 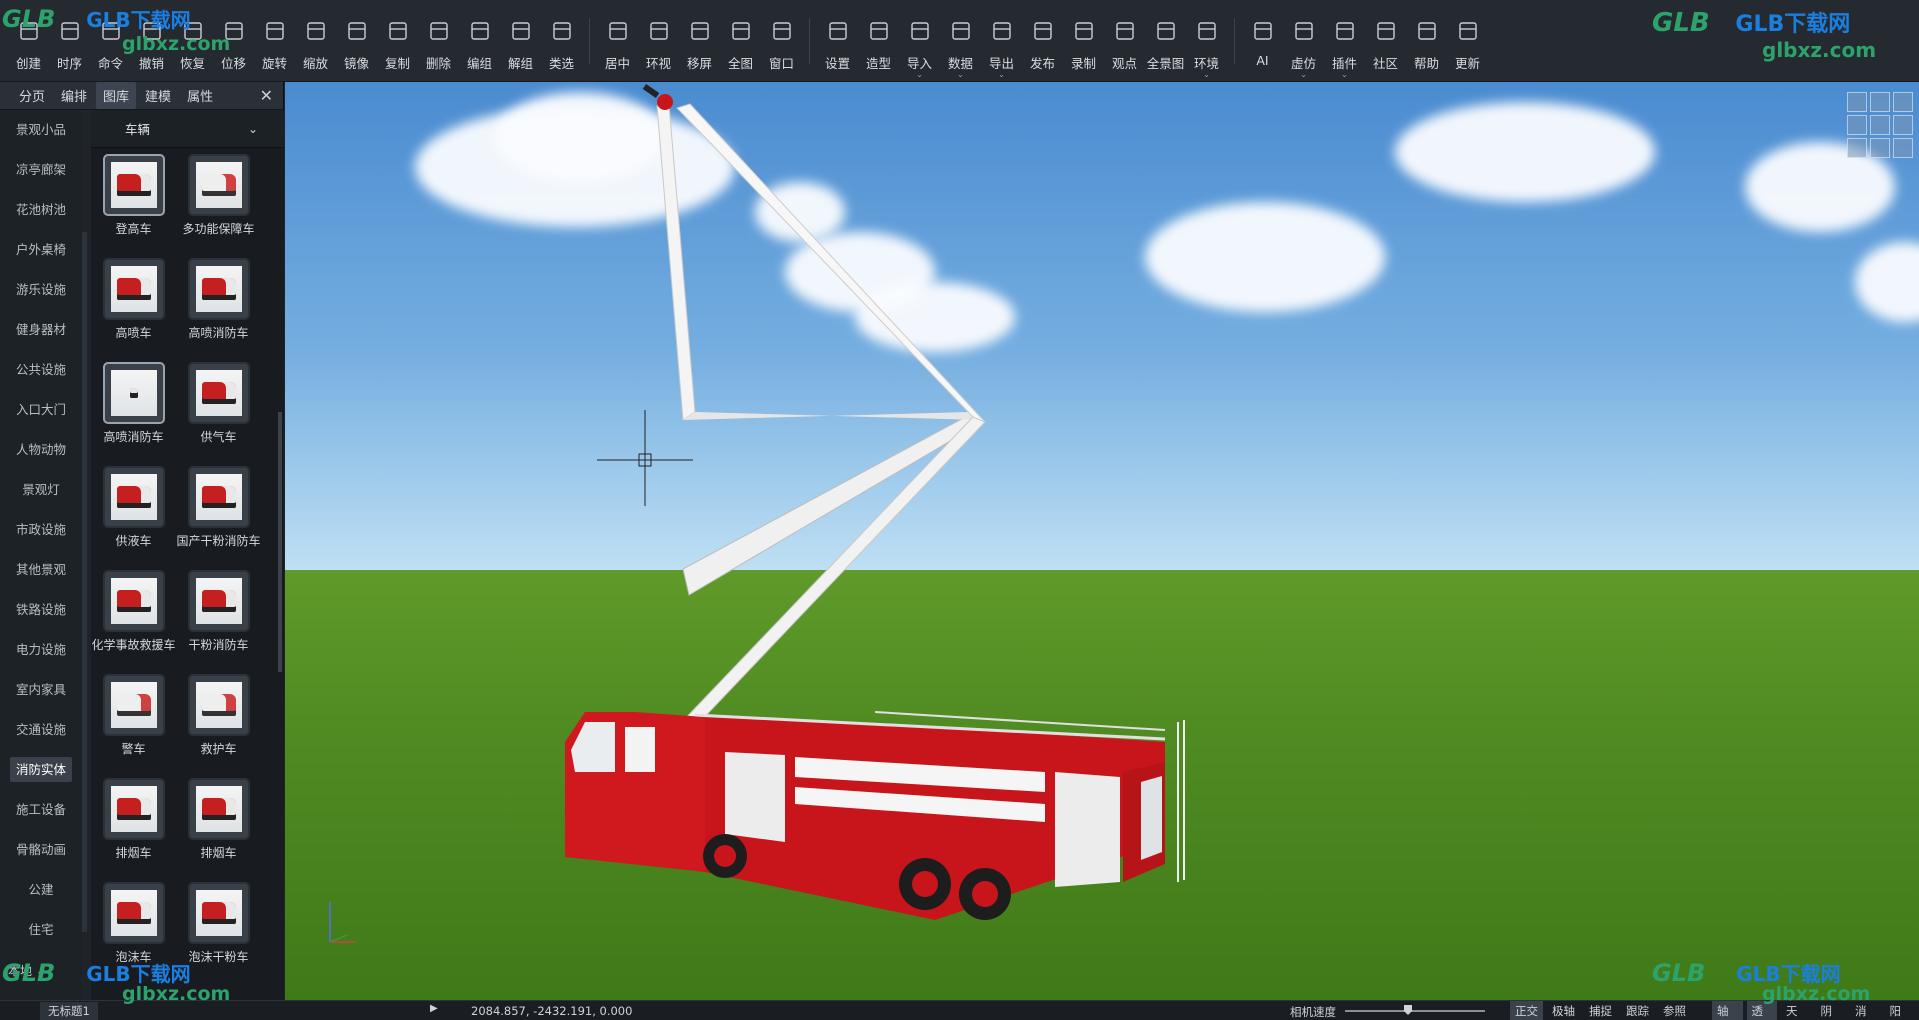 What do you see at coordinates (41, 130) in the screenshot?
I see `category-item: 景观小品` at bounding box center [41, 130].